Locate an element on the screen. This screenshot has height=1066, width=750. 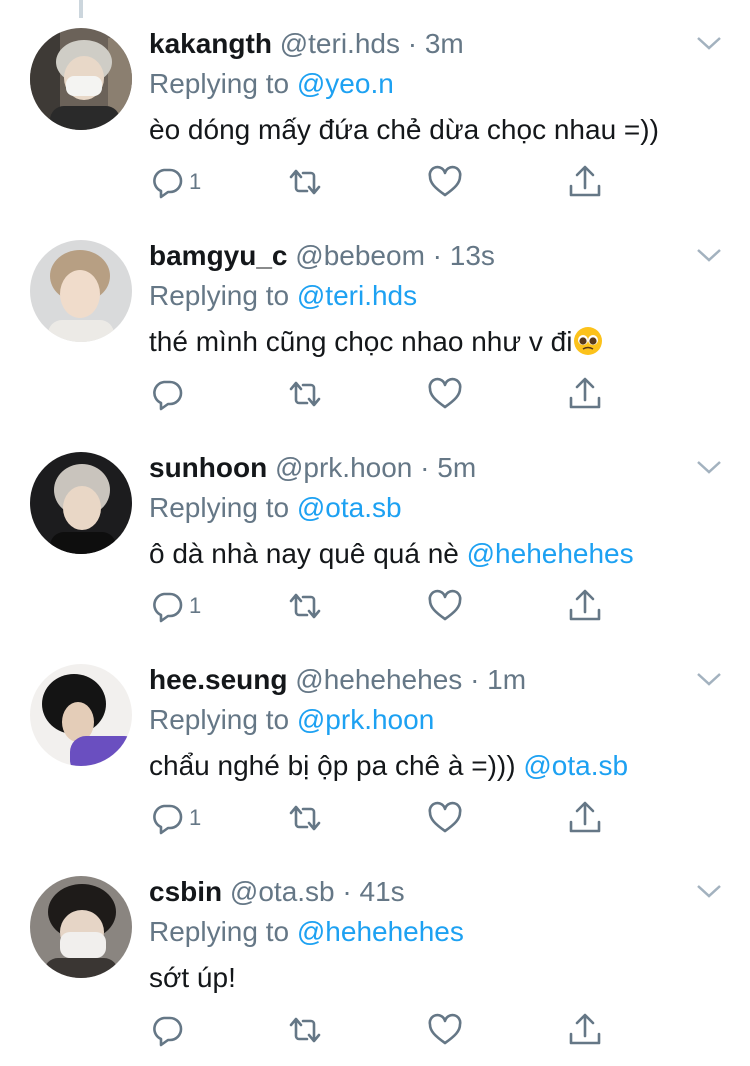
tweet-text: èo dóng mấy đứa chẻ dừa chọc nhau =)) is located at coordinates (404, 130).